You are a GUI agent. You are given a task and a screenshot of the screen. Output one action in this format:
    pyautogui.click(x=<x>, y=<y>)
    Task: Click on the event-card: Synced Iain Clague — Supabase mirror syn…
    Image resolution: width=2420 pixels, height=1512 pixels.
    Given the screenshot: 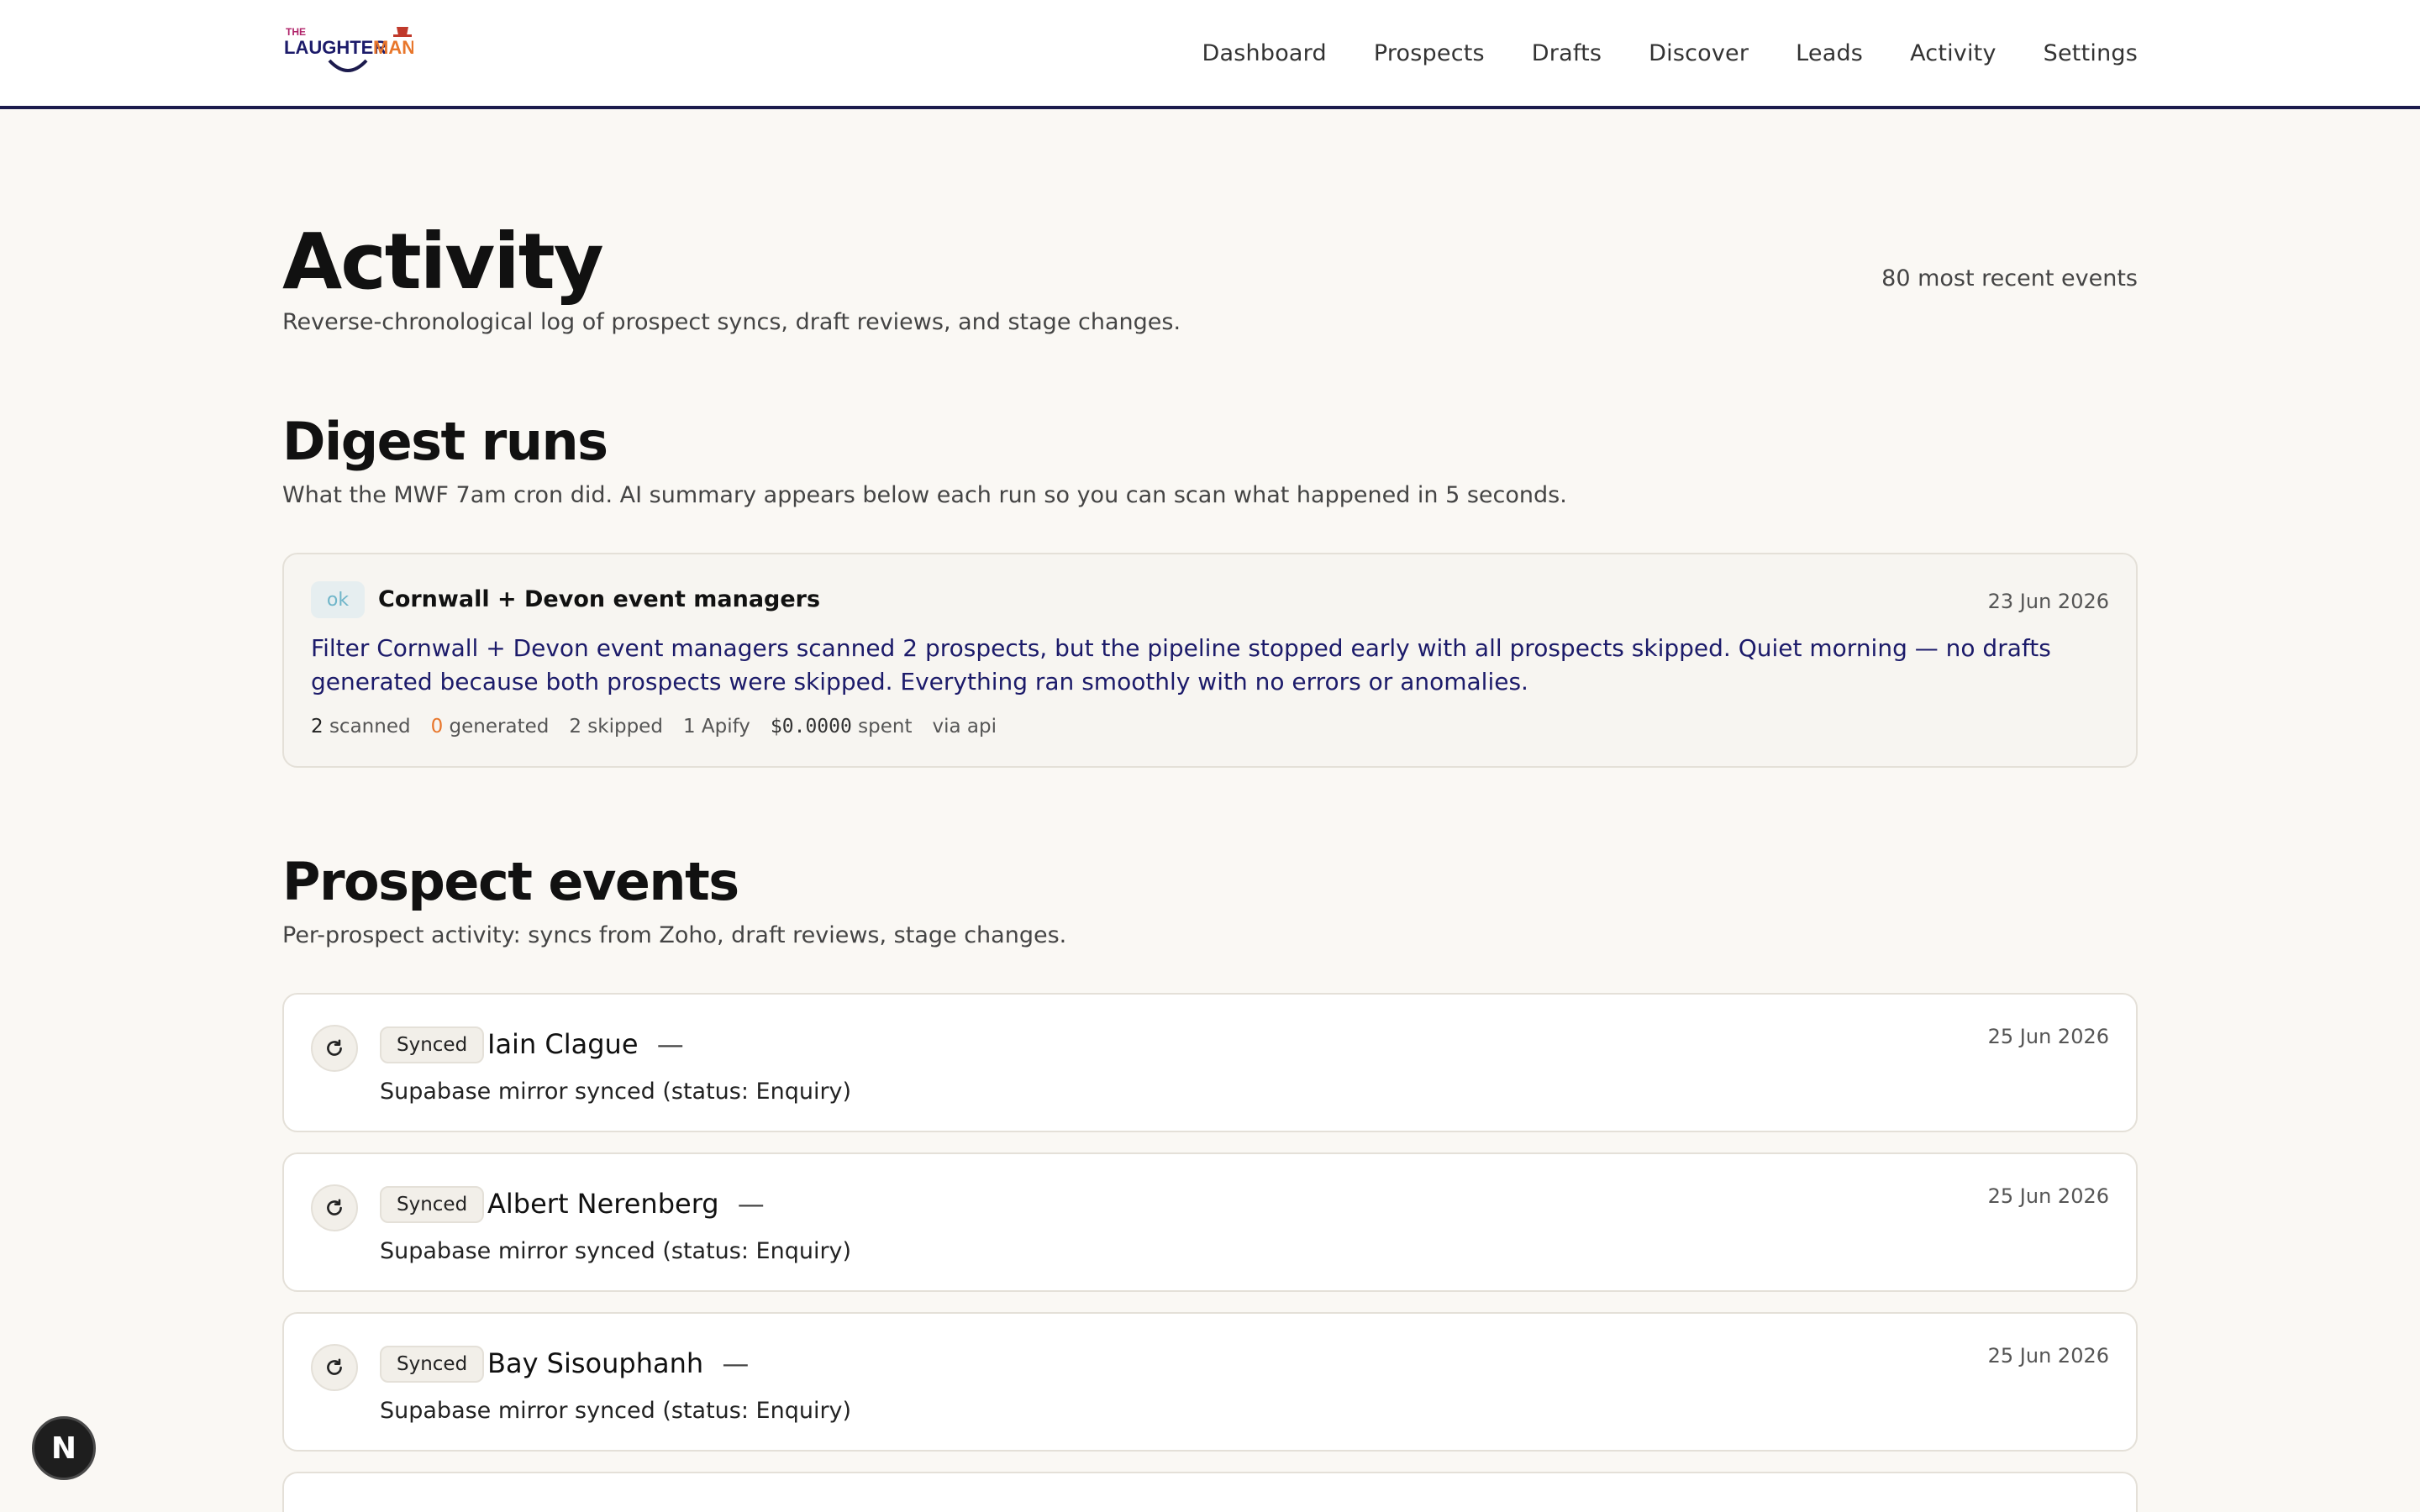 What is the action you would take?
    pyautogui.click(x=1210, y=1062)
    